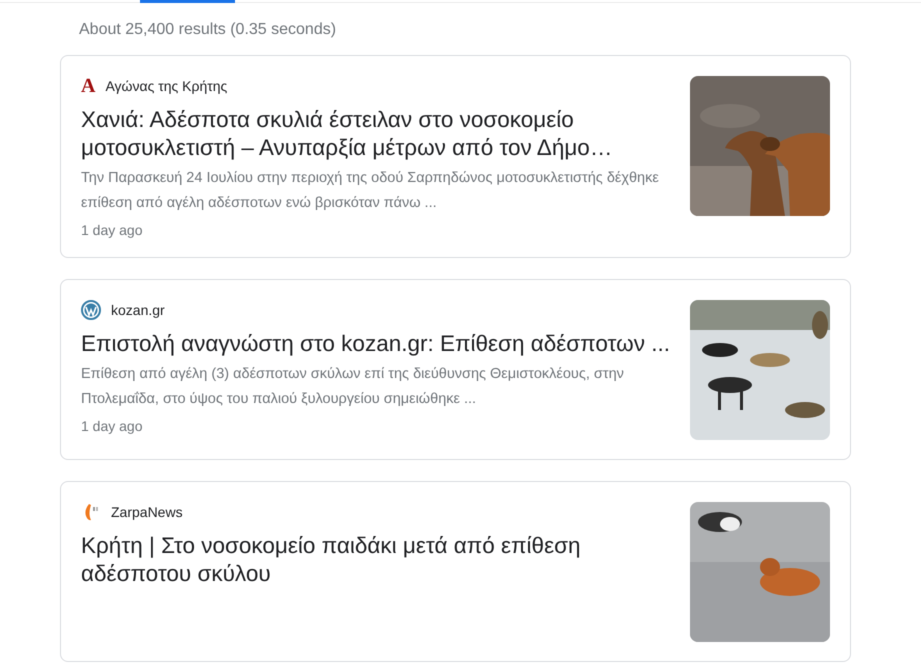 The image size is (921, 664). Describe the element at coordinates (91, 310) in the screenshot. I see `wordpress-icon` at that location.